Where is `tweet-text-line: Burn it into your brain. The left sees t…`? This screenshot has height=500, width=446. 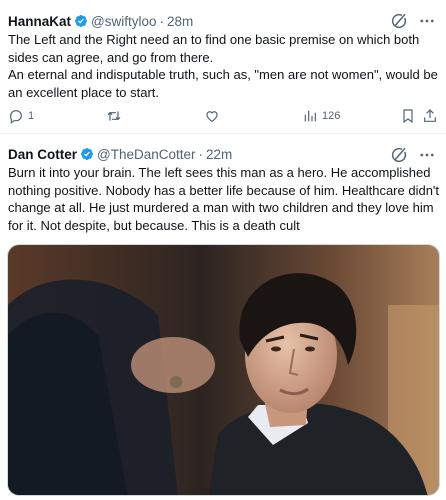
tweet-text-line: Burn it into your brain. The left sees t… is located at coordinates (224, 199).